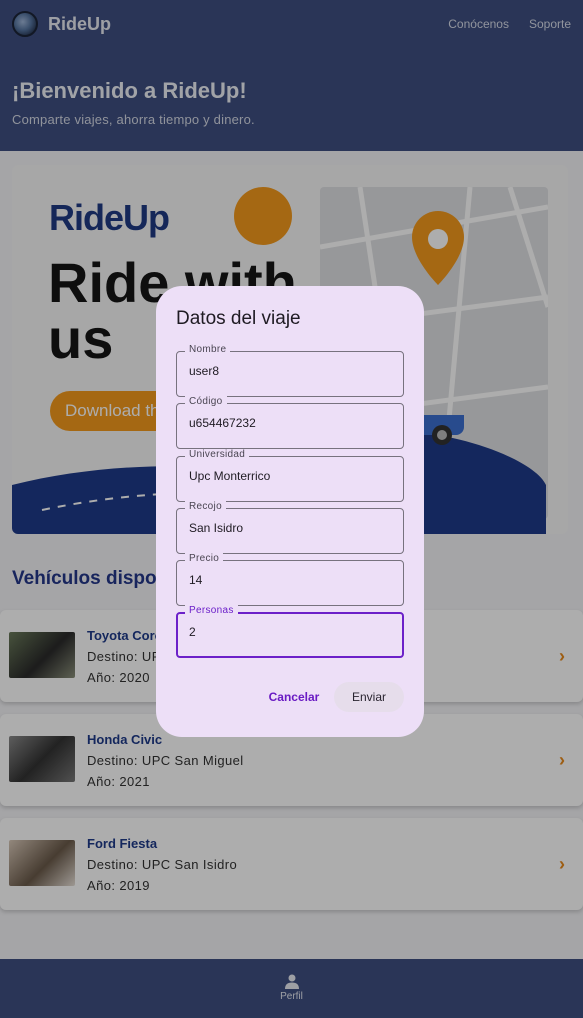  I want to click on price-input, so click(289, 580).